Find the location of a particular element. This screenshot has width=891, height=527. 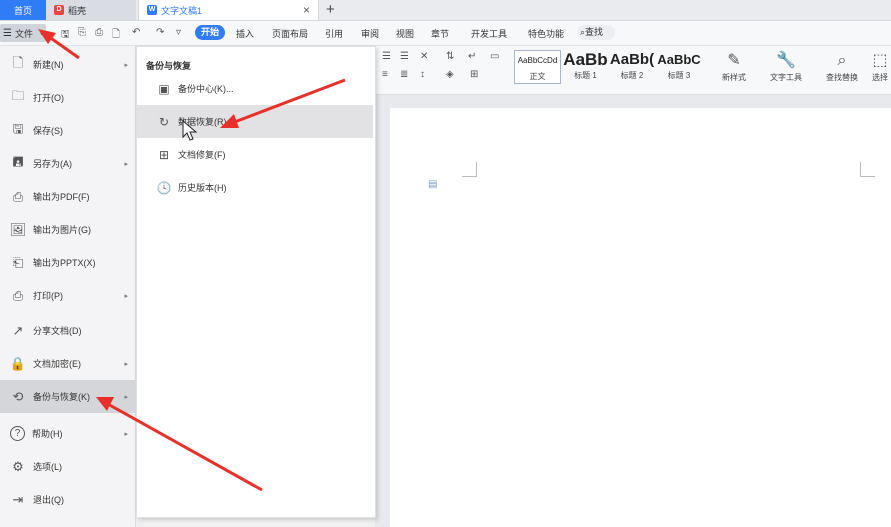

history-icon: 🕓 is located at coordinates (164, 187).